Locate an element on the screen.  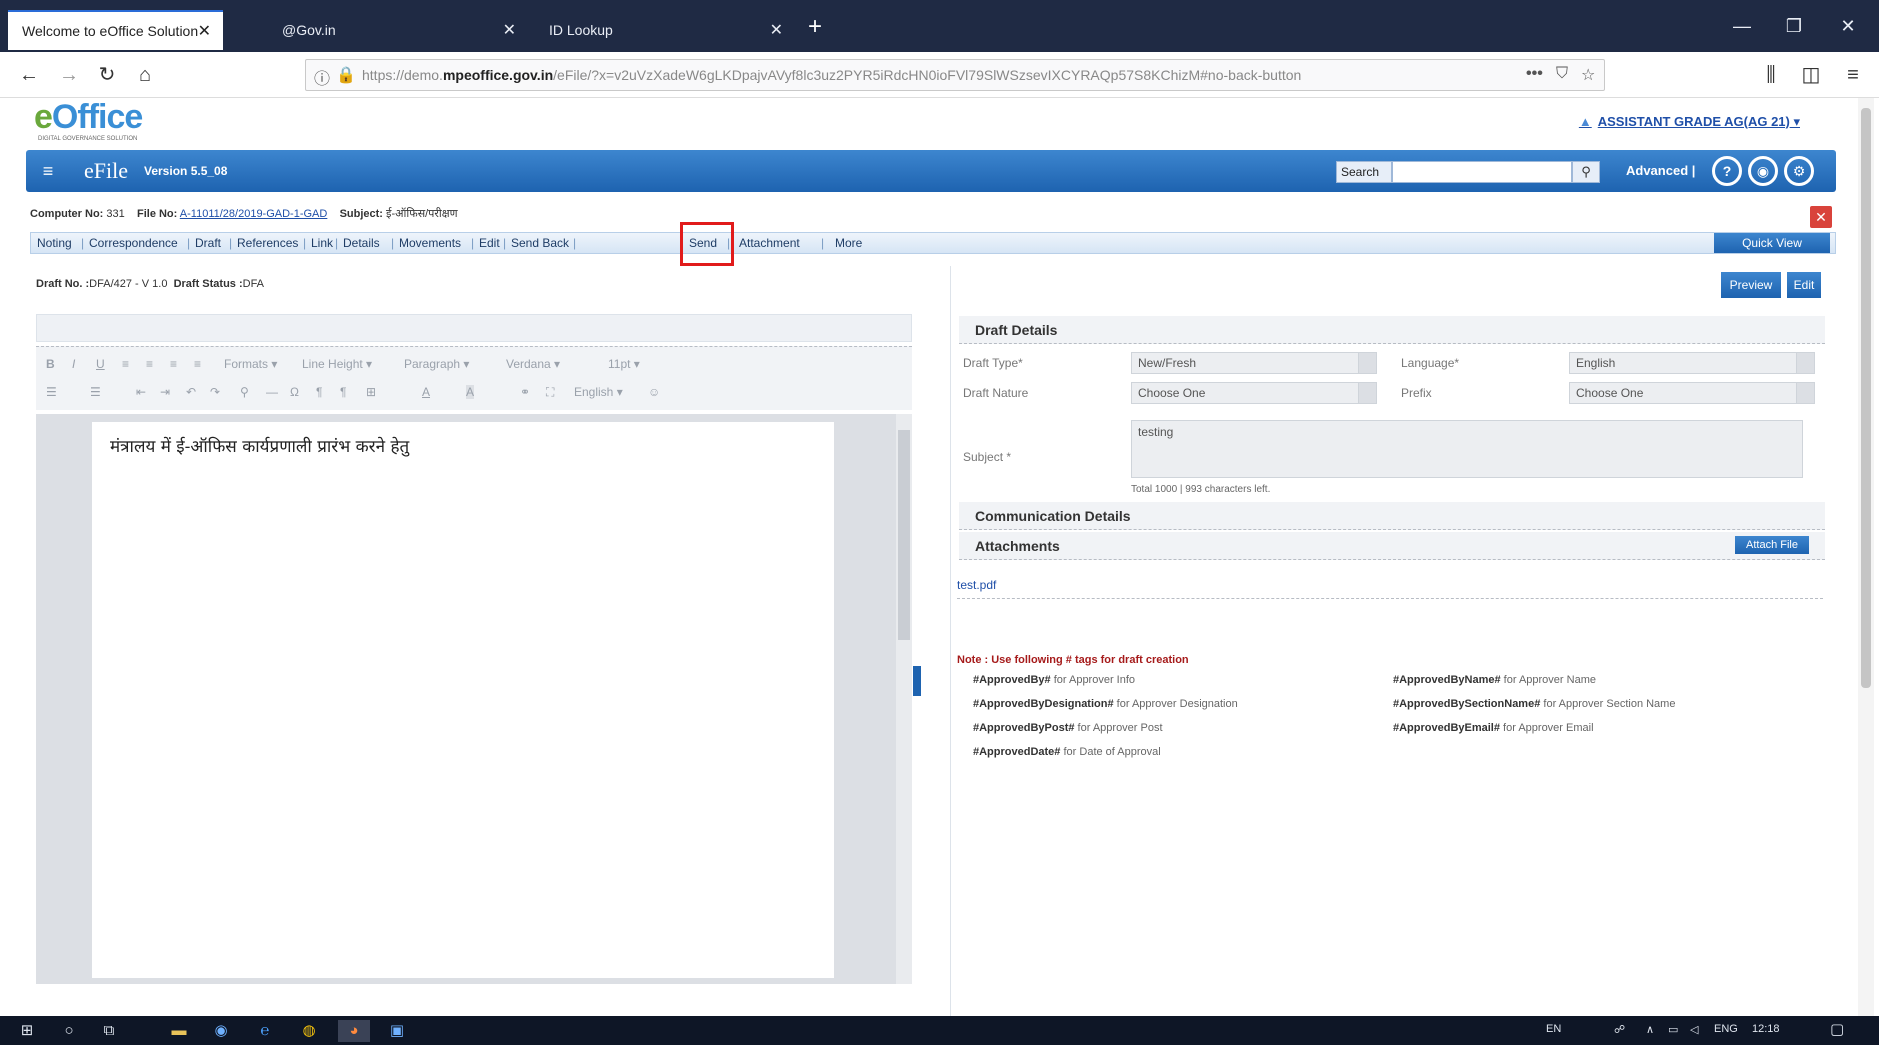
align-right-icon: ≡ is located at coordinates (173, 364).